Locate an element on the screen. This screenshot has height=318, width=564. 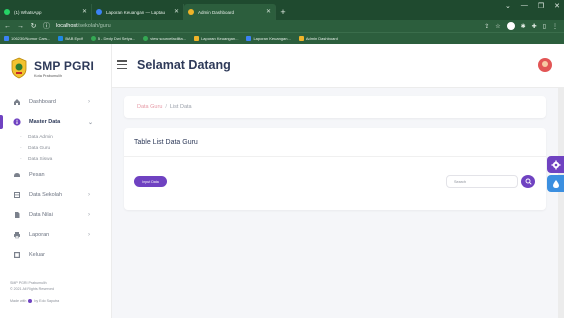
star-icon: ☆ is located at coordinates (497, 26).